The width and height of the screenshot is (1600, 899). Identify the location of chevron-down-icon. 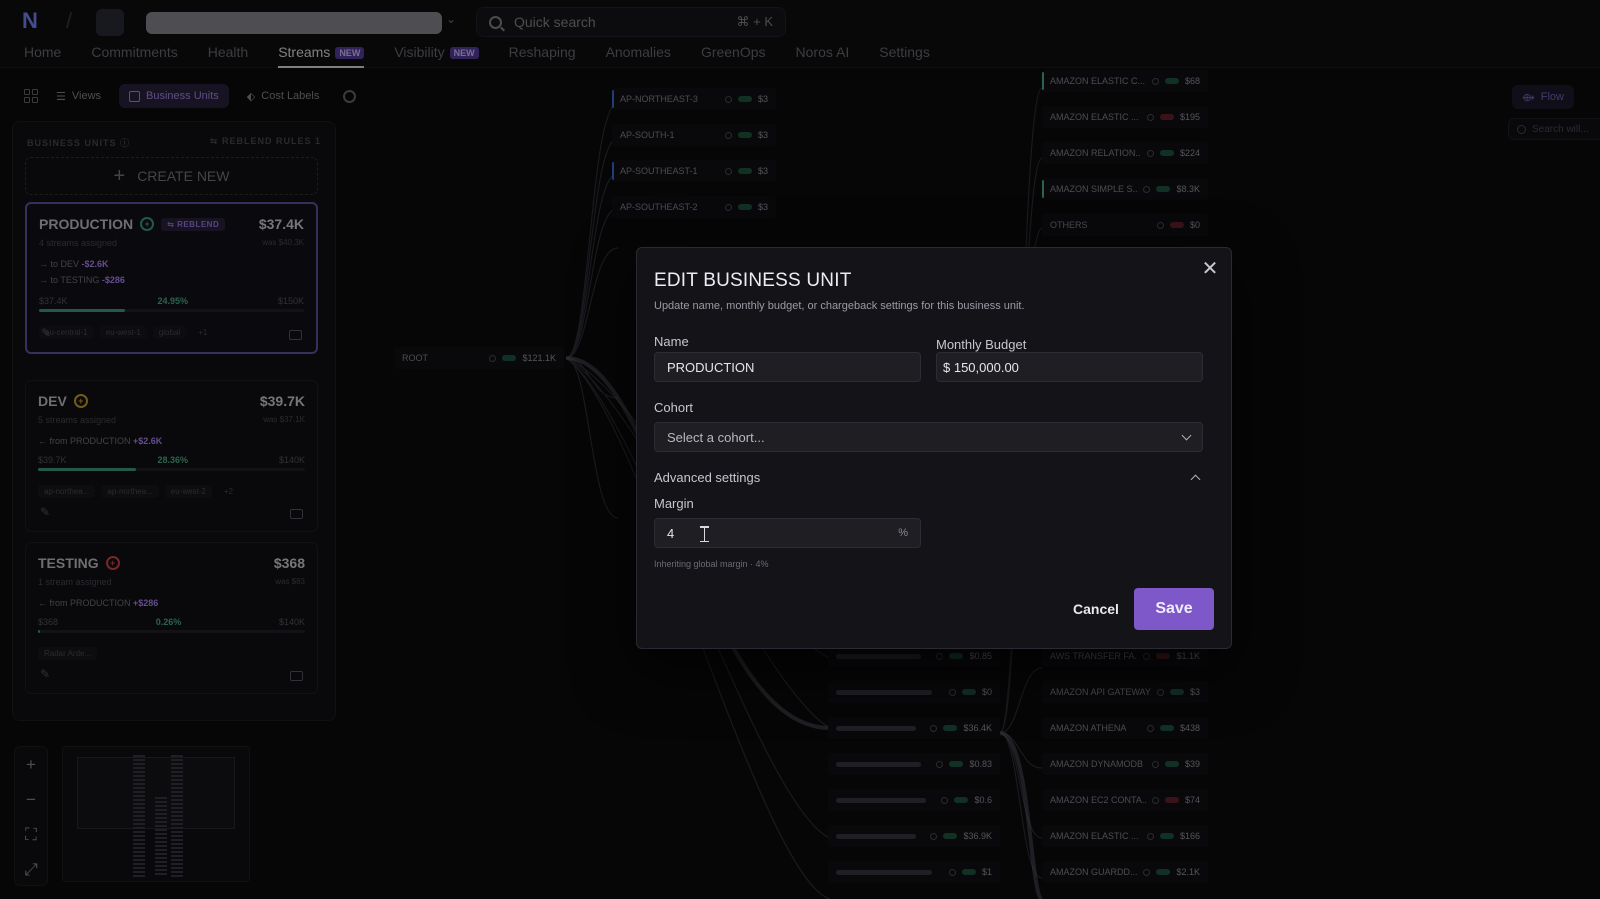
(1186, 435).